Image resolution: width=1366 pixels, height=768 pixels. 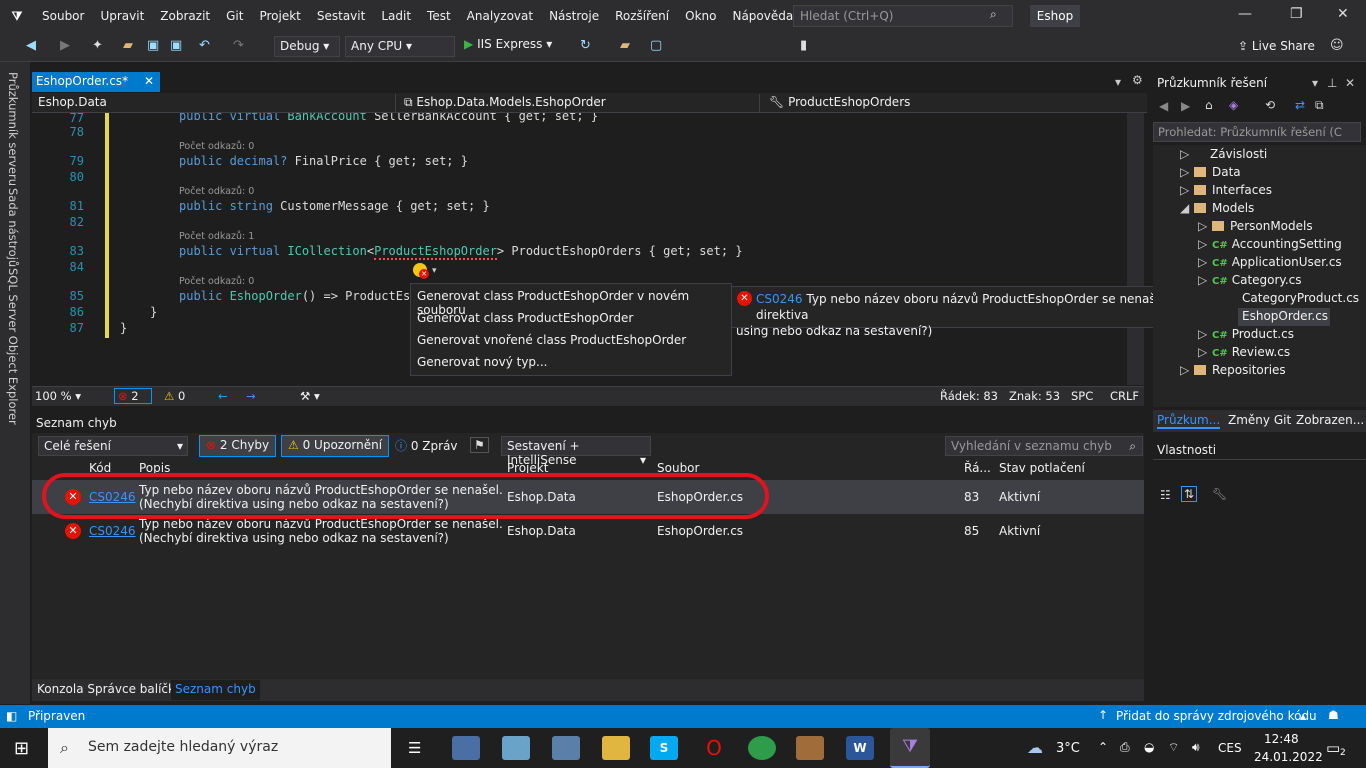 What do you see at coordinates (113, 446) in the screenshot?
I see `scope-select: Celé řešení ▾` at bounding box center [113, 446].